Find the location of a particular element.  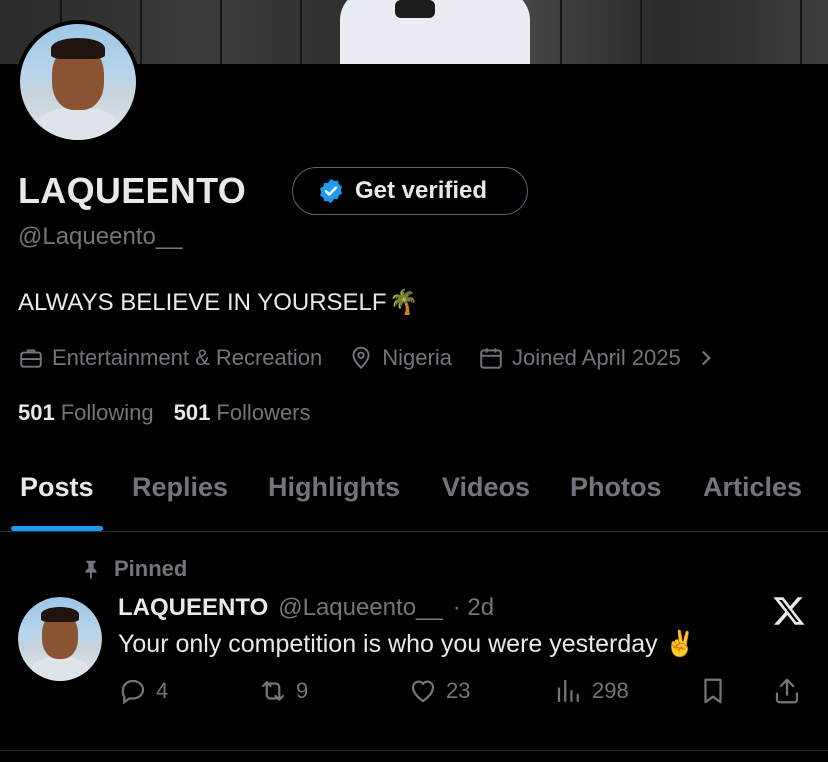

tab-posts: Posts is located at coordinates (57, 487).